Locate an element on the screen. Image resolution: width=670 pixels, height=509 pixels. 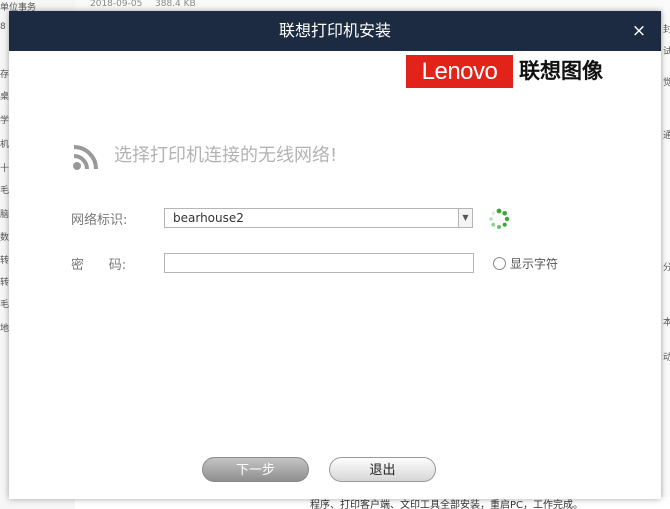
password-label: 密 码: is located at coordinates (99, 265).